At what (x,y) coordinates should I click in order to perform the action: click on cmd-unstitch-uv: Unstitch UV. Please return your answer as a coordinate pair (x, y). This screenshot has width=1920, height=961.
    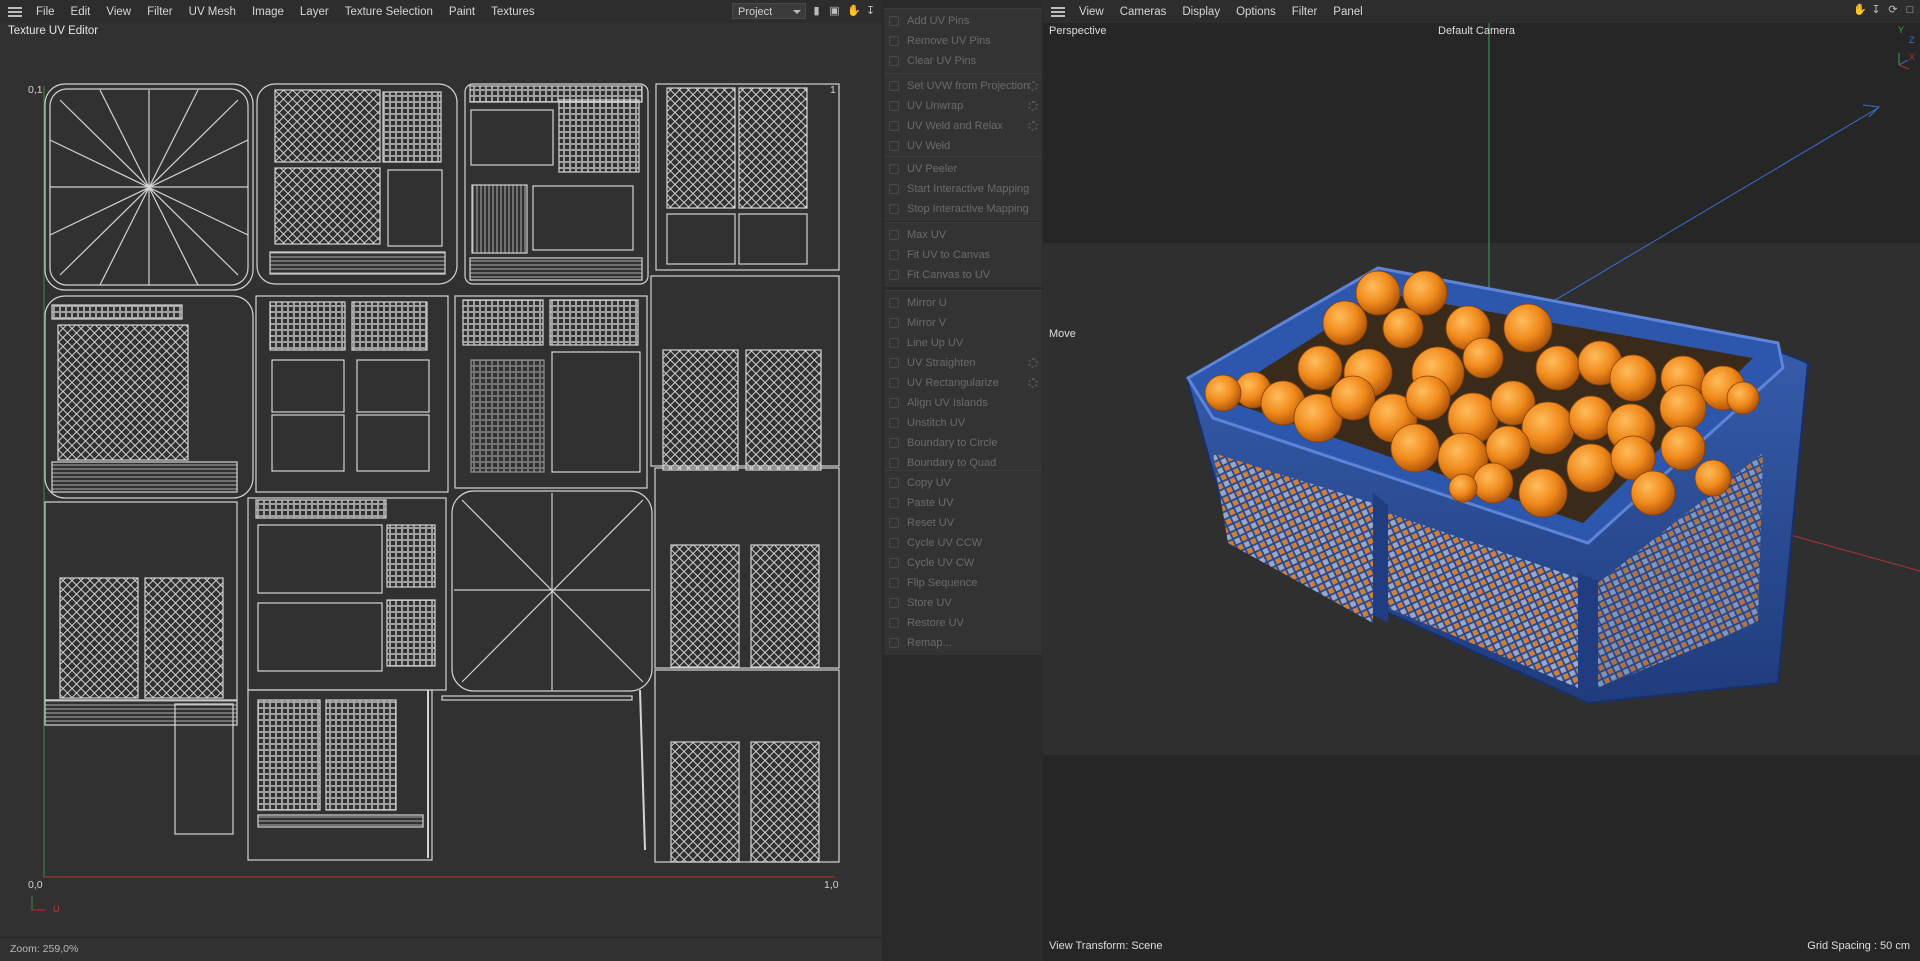
    Looking at the image, I should click on (963, 423).